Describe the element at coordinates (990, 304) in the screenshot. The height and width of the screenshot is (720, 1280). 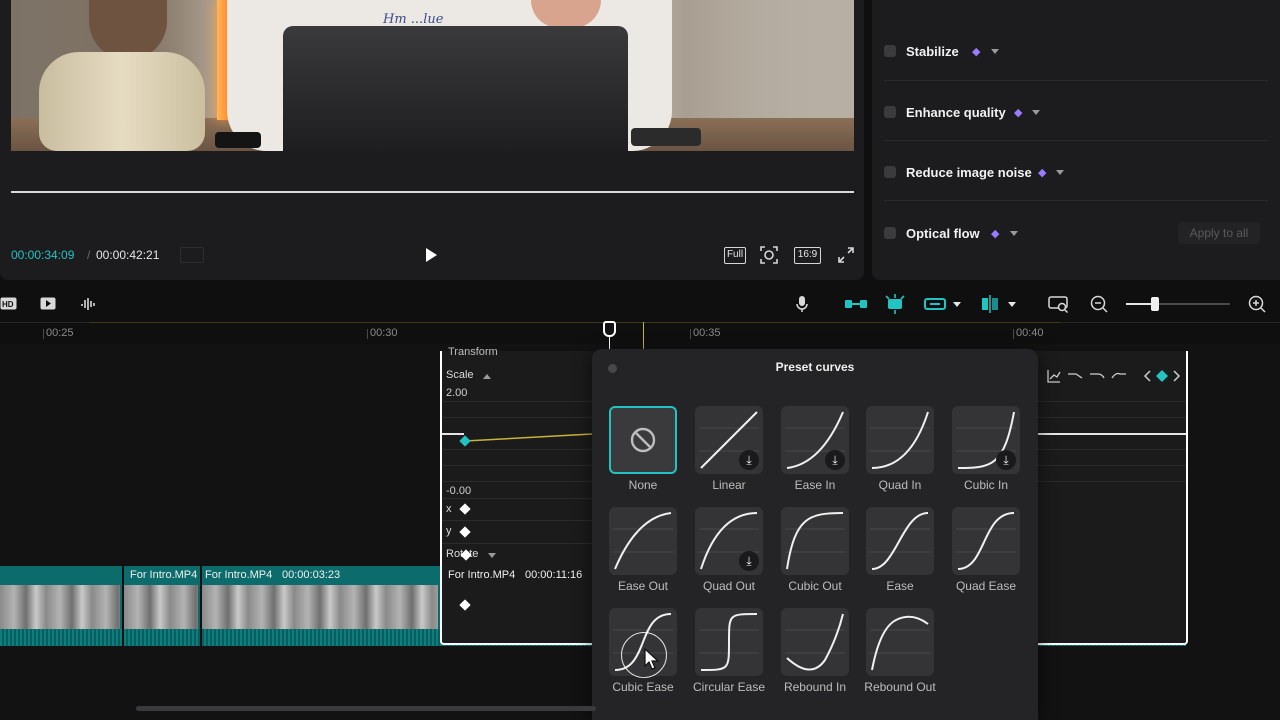
I see `split-view-icon` at that location.